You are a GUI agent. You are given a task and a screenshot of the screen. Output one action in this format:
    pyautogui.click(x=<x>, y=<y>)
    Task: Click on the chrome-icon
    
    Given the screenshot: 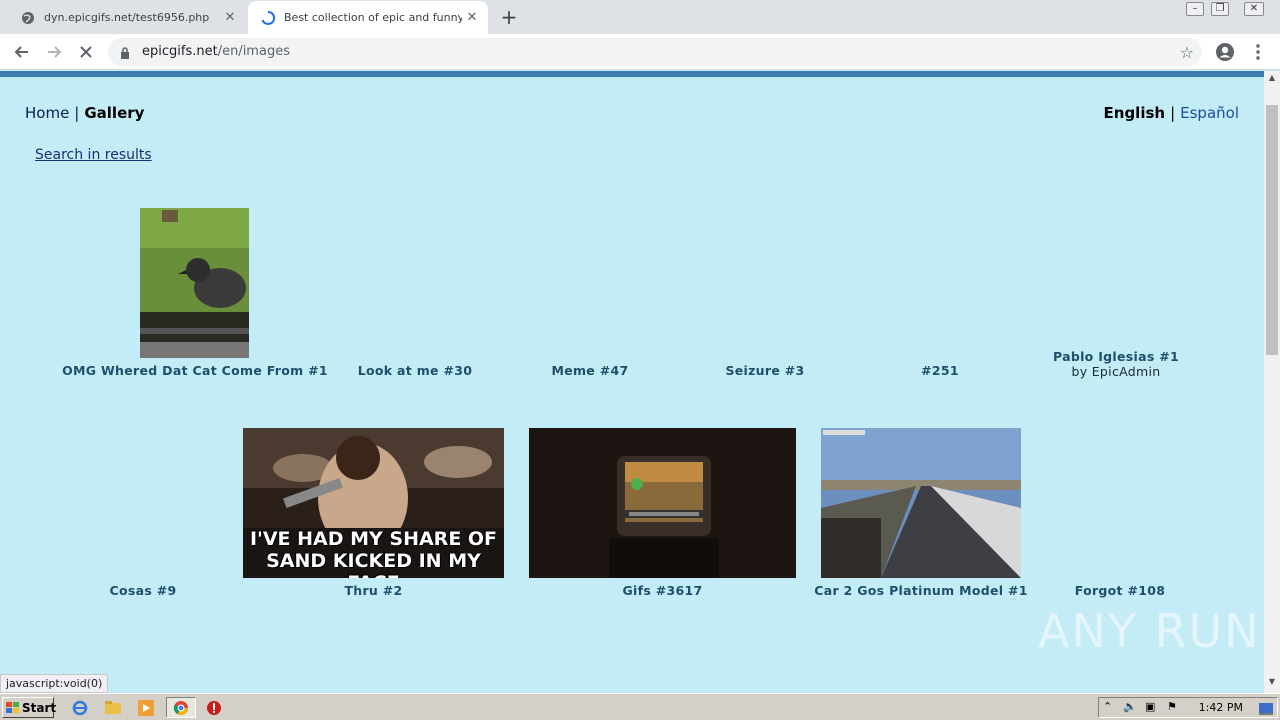 What is the action you would take?
    pyautogui.click(x=180, y=707)
    